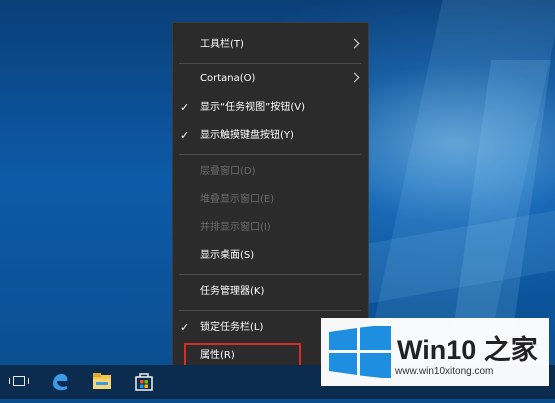  I want to click on menu-item-stack-windows: 堆叠显示窗口(E), so click(270, 200).